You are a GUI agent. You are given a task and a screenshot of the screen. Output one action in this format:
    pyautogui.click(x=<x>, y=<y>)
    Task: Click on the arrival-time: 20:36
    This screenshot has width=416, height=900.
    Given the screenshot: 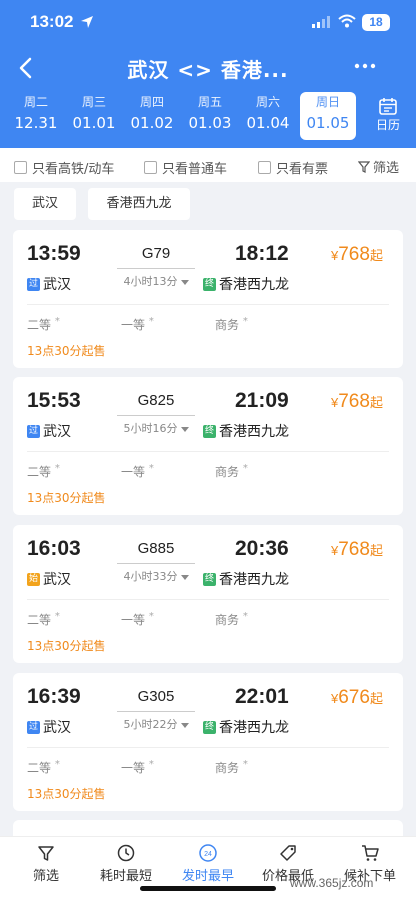 What is the action you would take?
    pyautogui.click(x=262, y=548)
    